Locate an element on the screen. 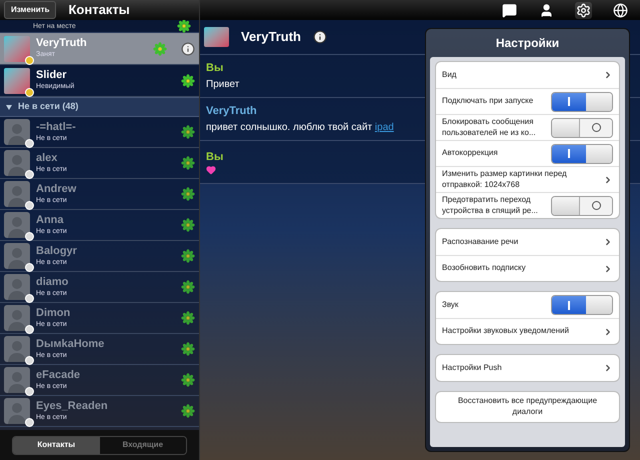  settings-label: Звук is located at coordinates (451, 305).